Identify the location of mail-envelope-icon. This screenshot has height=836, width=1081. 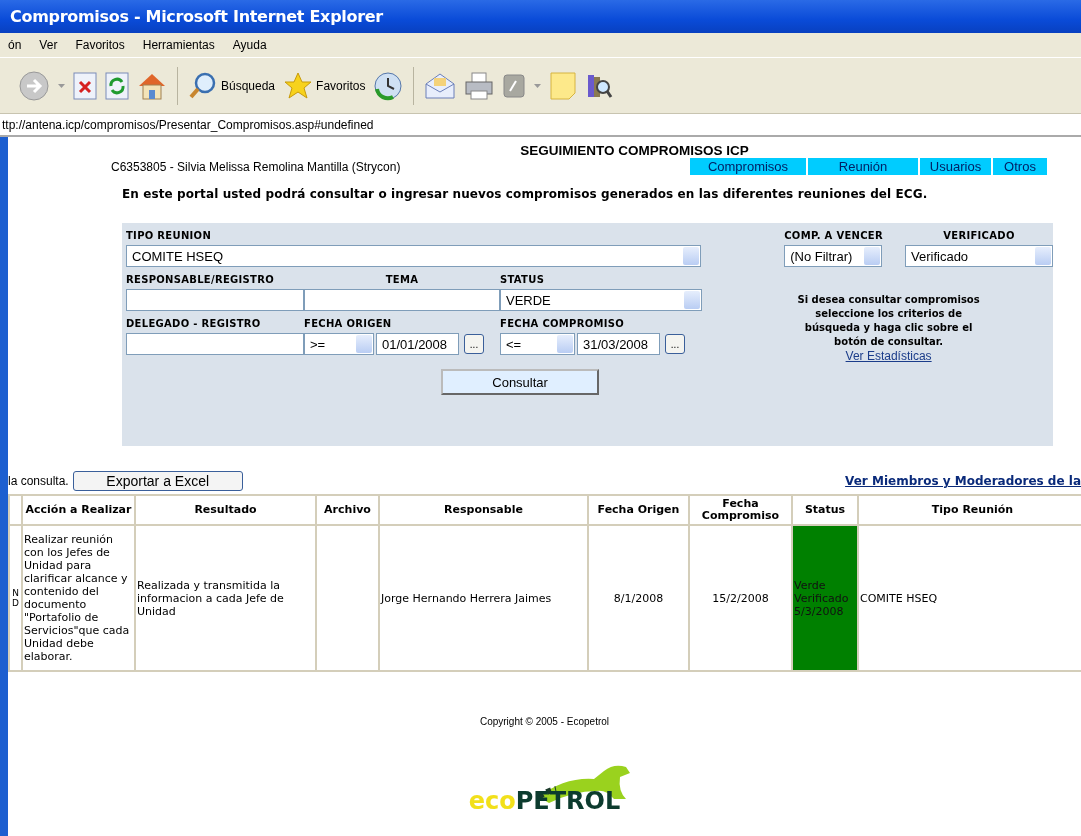
(440, 85).